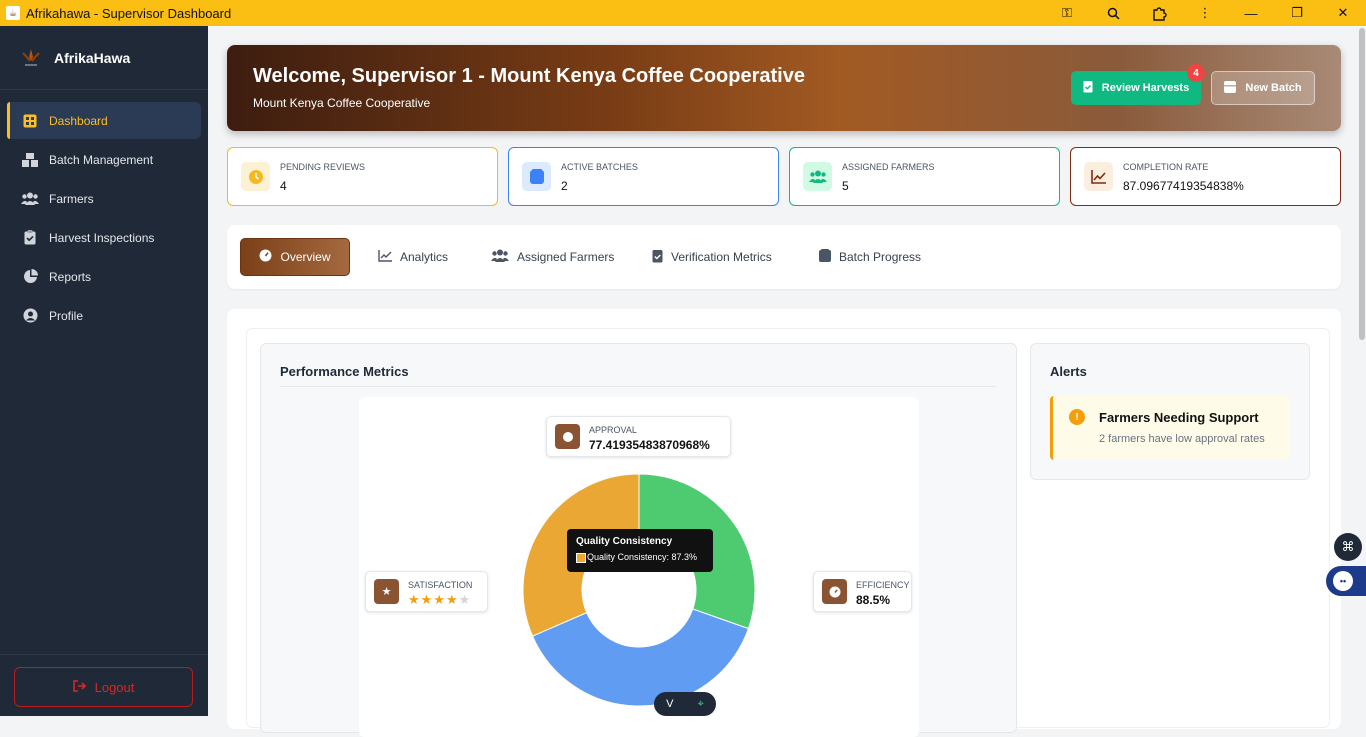 This screenshot has height=737, width=1366. I want to click on extension-icon, so click(1159, 13).